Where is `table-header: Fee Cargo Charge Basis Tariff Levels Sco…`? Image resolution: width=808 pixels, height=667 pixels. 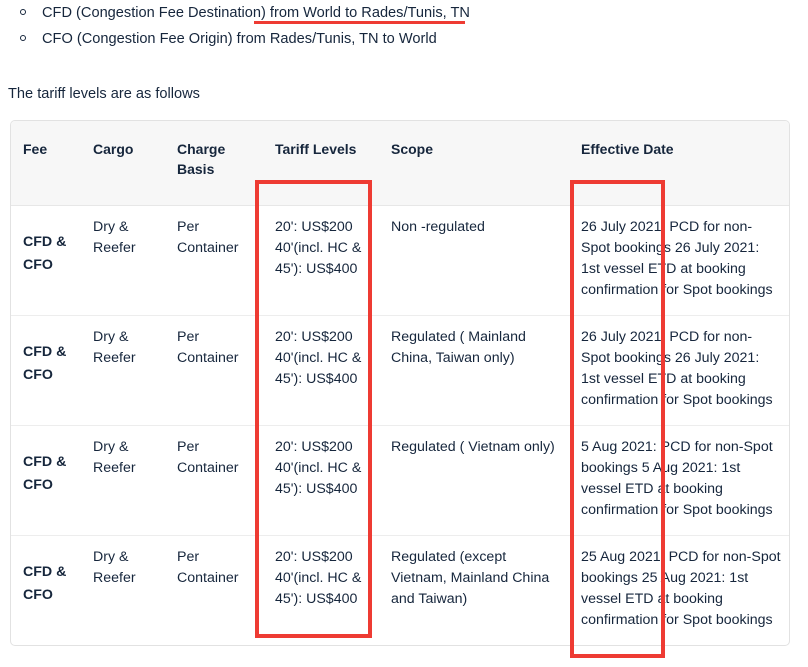 table-header: Fee Cargo Charge Basis Tariff Levels Sco… is located at coordinates (400, 163).